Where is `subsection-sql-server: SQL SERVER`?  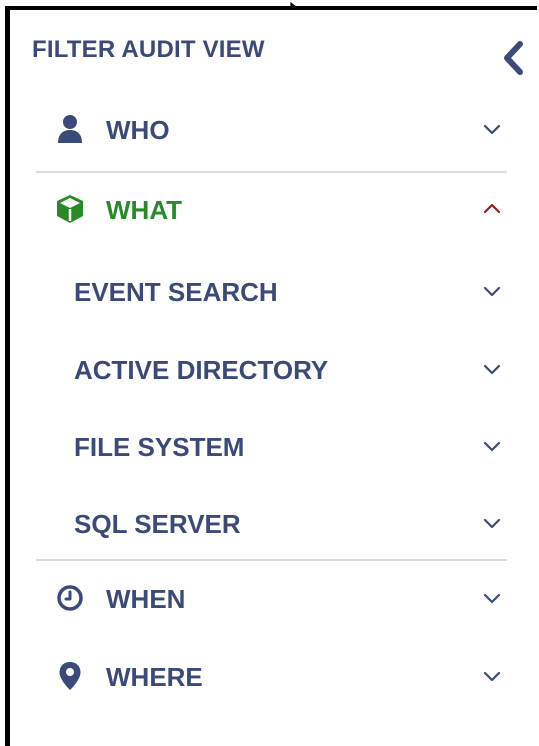 subsection-sql-server: SQL SERVER is located at coordinates (273, 522).